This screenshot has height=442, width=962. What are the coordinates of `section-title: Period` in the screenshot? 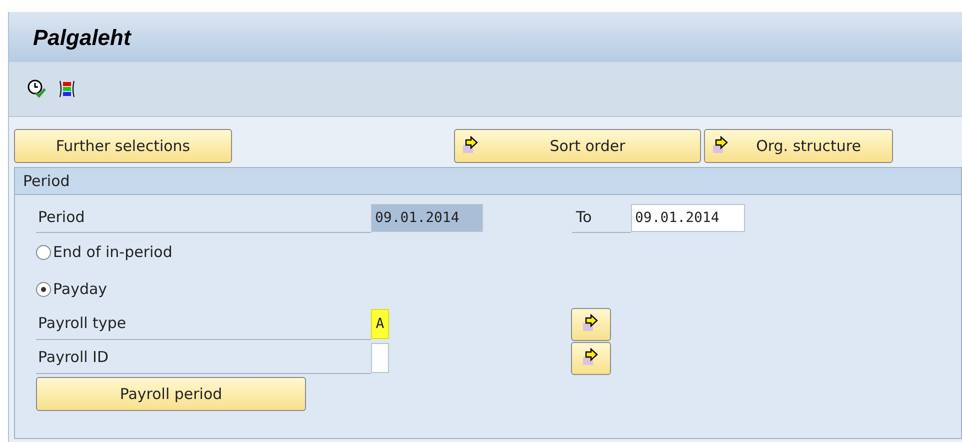 It's located at (46, 181).